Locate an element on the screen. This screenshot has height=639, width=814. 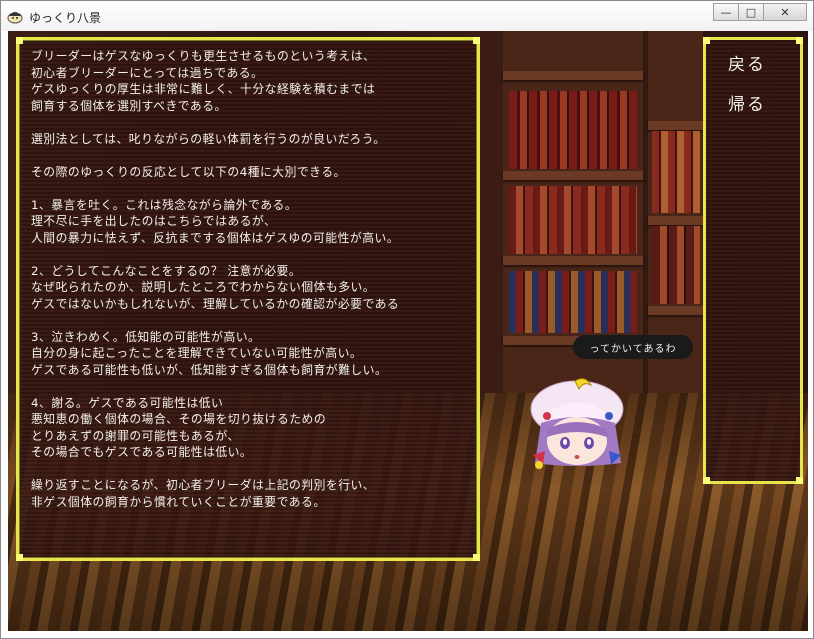
message-line: 1、暴言を吐く。これは残念ながら論外である。 is located at coordinates (164, 204).